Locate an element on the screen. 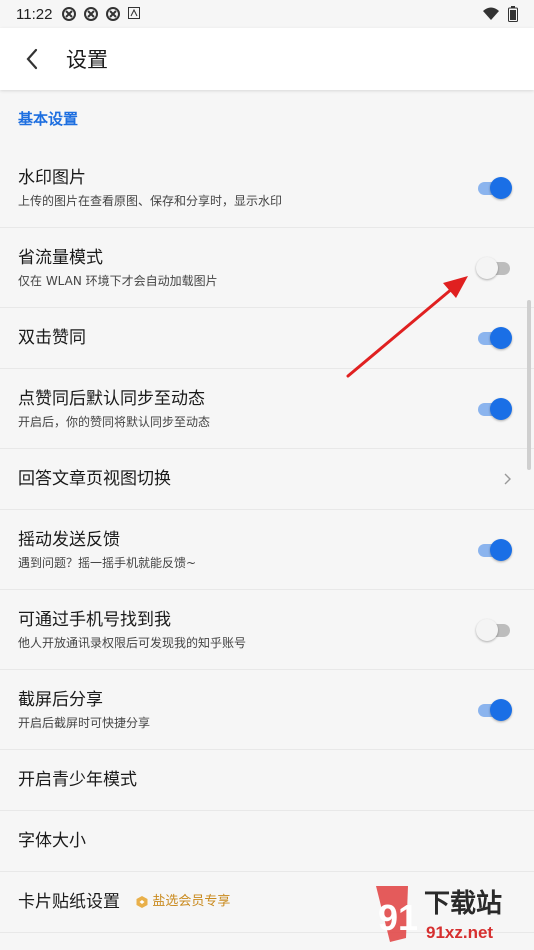  setting-data-saver: 省流量模式 仅在 WLAN 环境下才会自动加载图片 is located at coordinates (267, 268).